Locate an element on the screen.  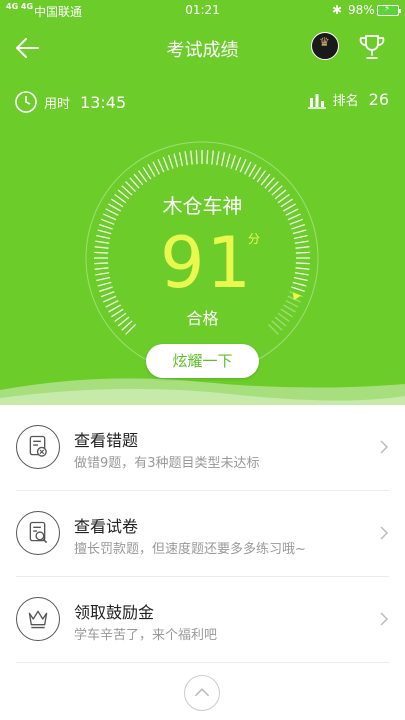
time-label: 用时 is located at coordinates (57, 104).